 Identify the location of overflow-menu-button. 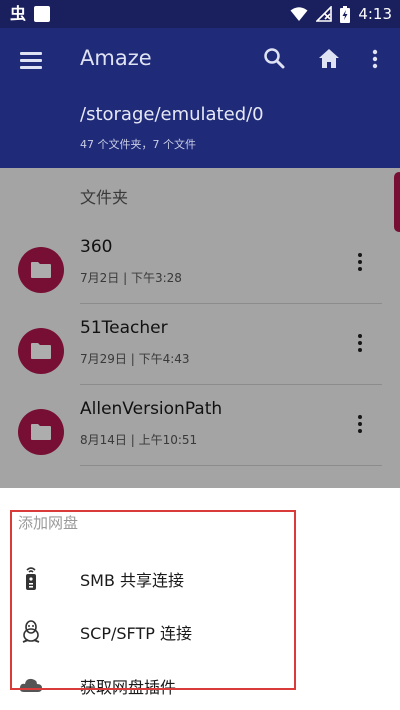
(375, 59).